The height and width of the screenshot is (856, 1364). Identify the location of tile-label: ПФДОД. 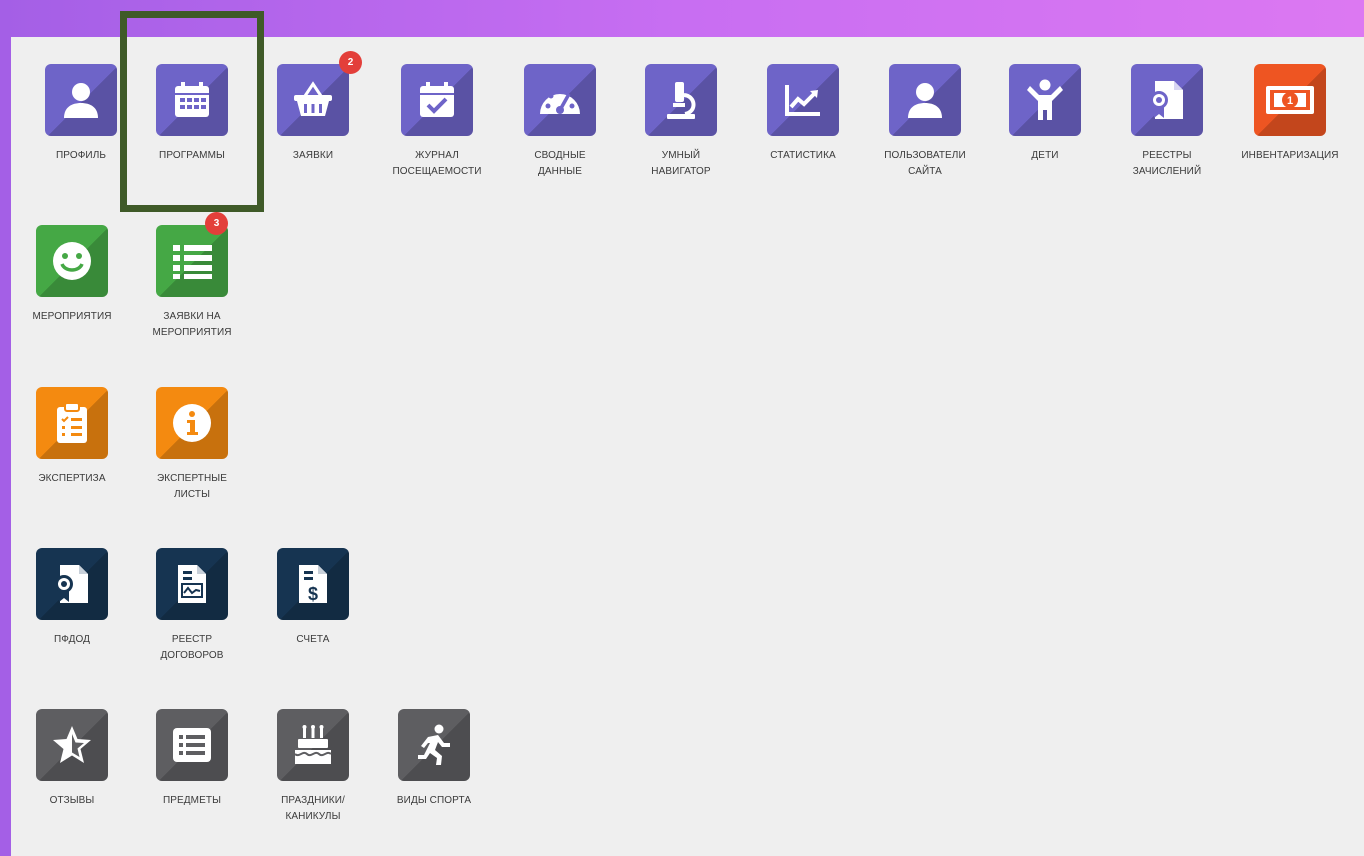
(72, 639).